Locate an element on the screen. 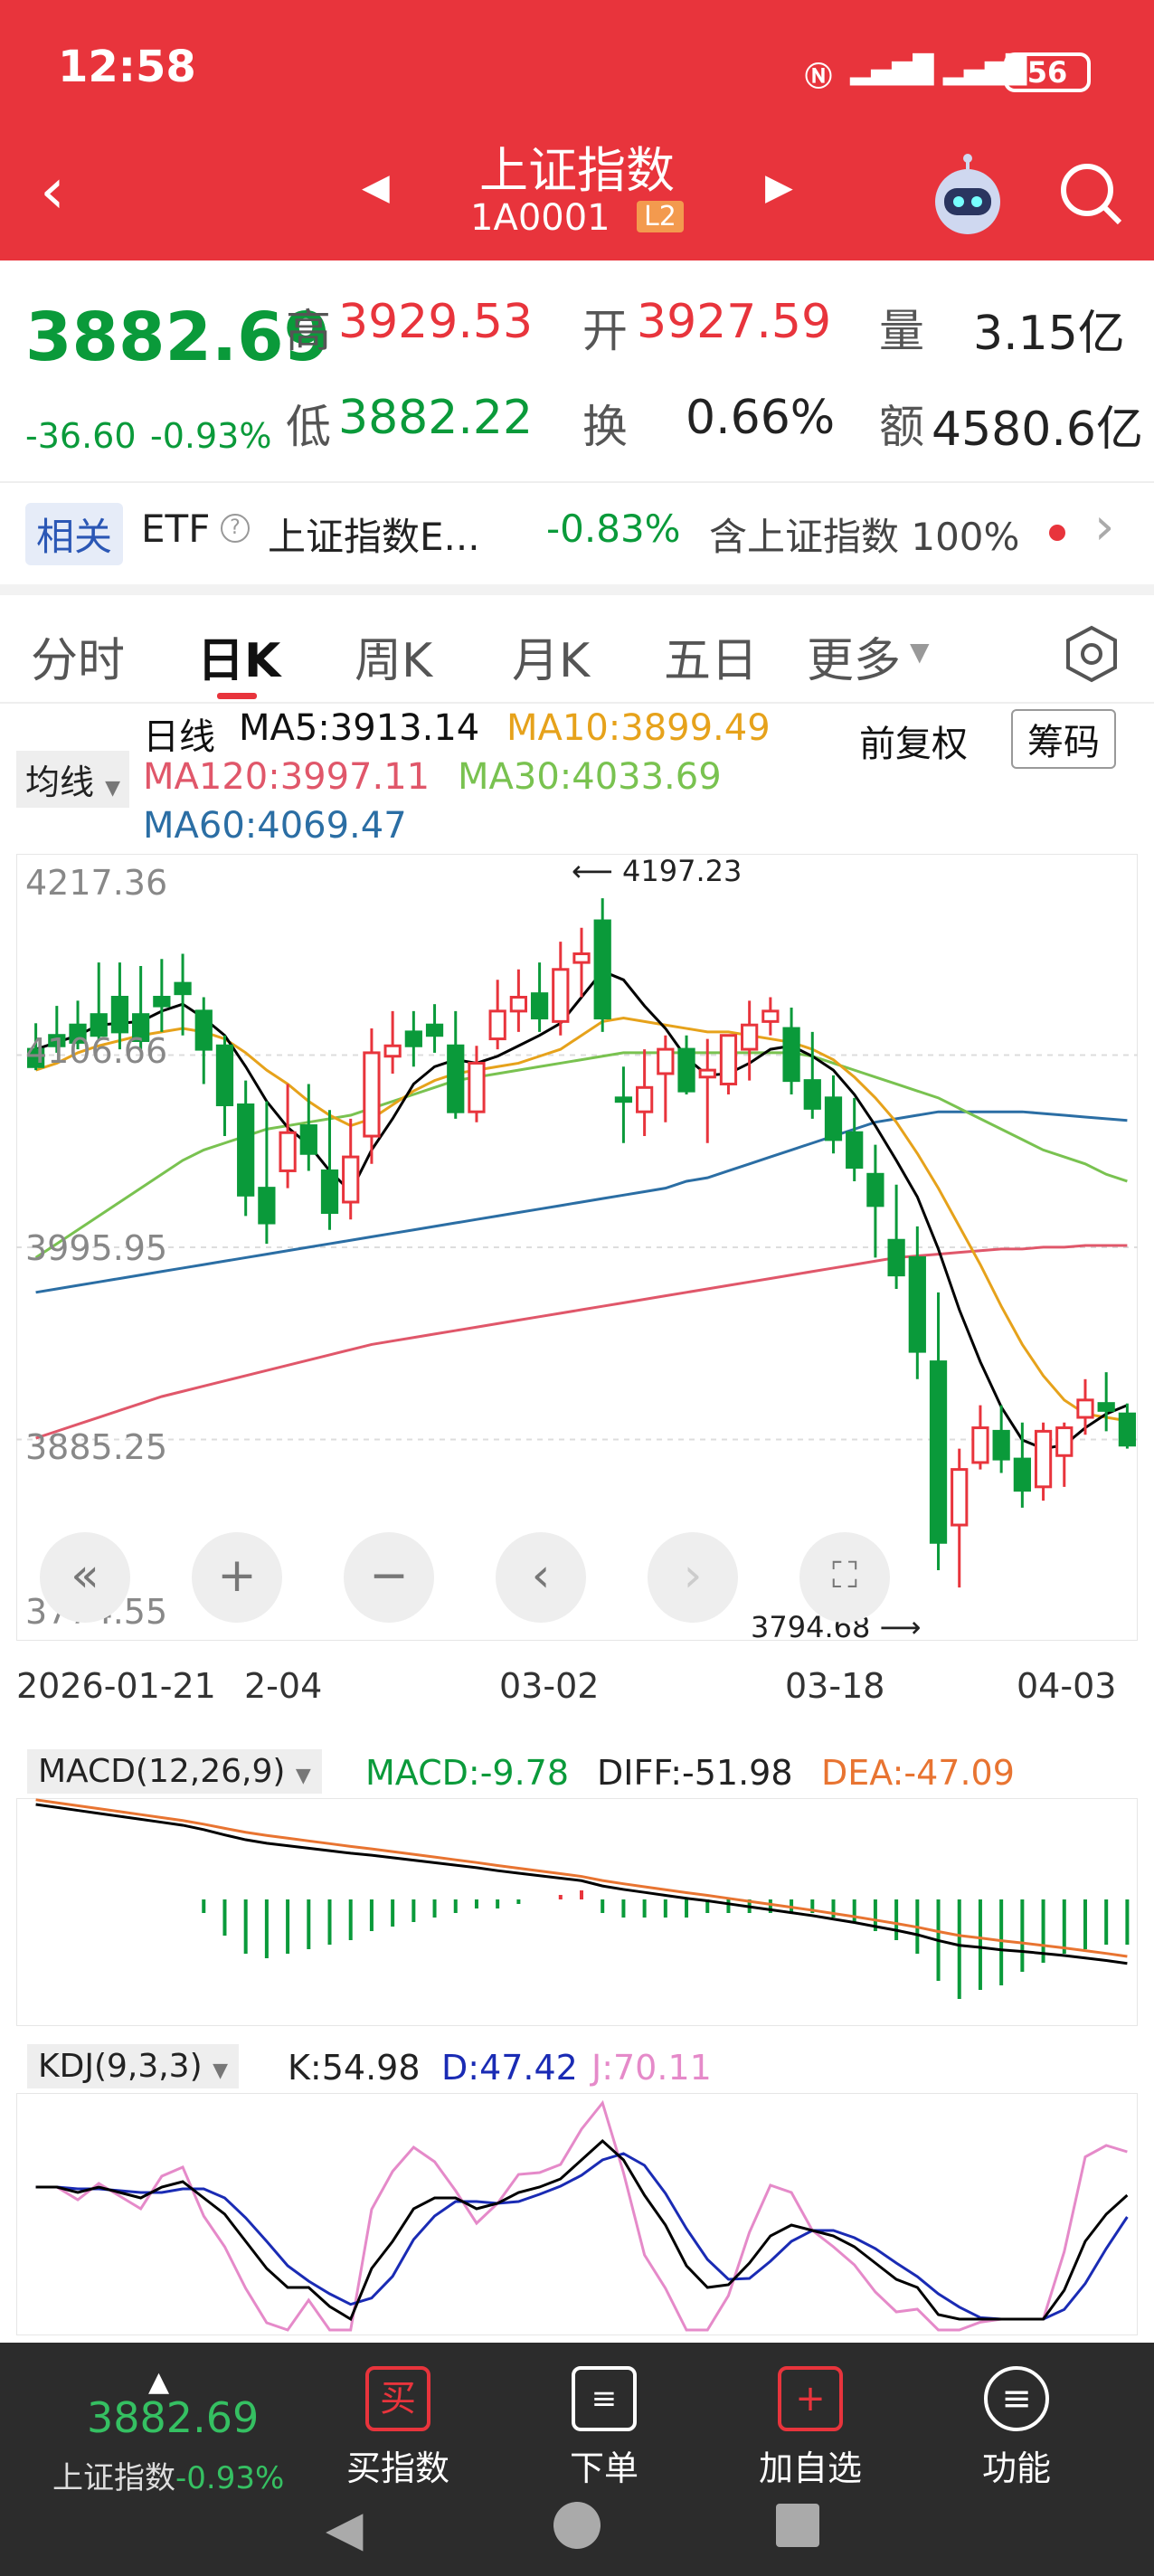 The height and width of the screenshot is (2576, 1154). scroll-left-button: ‹ is located at coordinates (541, 1578).